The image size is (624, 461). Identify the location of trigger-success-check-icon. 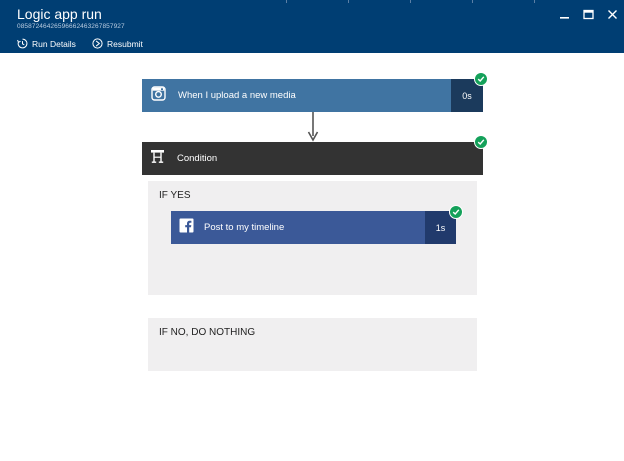
(481, 79).